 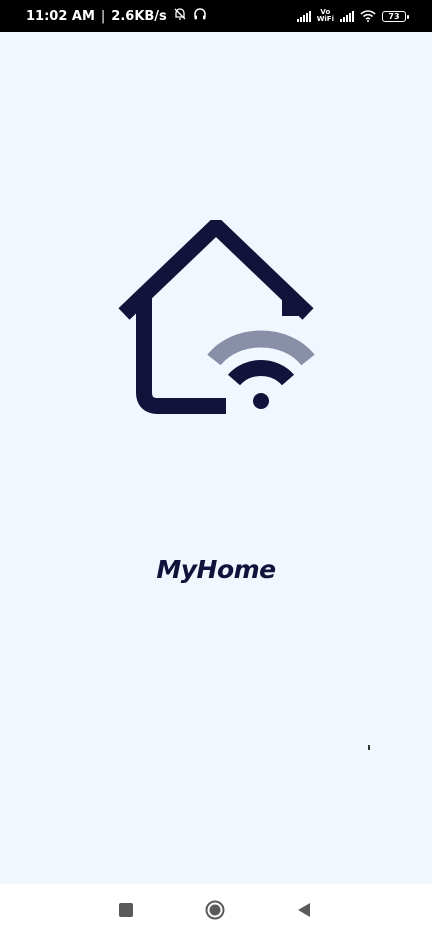 What do you see at coordinates (216, 569) in the screenshot?
I see `app-name-title: MyHome` at bounding box center [216, 569].